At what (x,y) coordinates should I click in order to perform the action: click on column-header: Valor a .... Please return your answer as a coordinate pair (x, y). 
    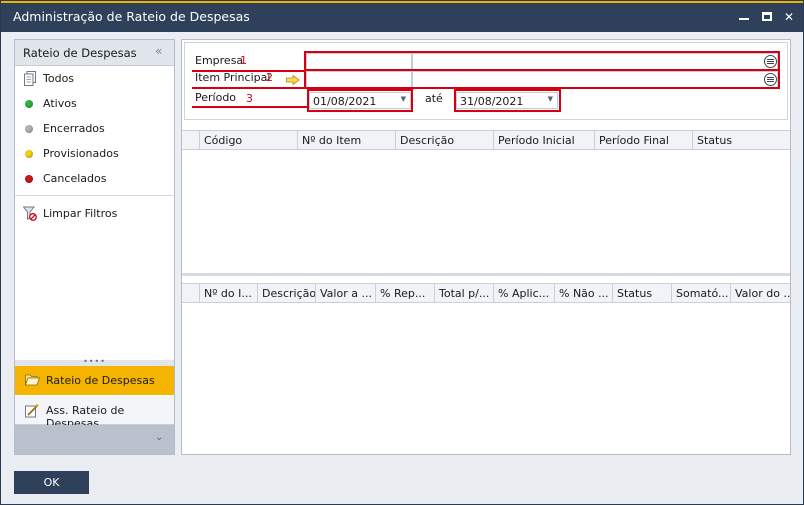
    Looking at the image, I should click on (345, 293).